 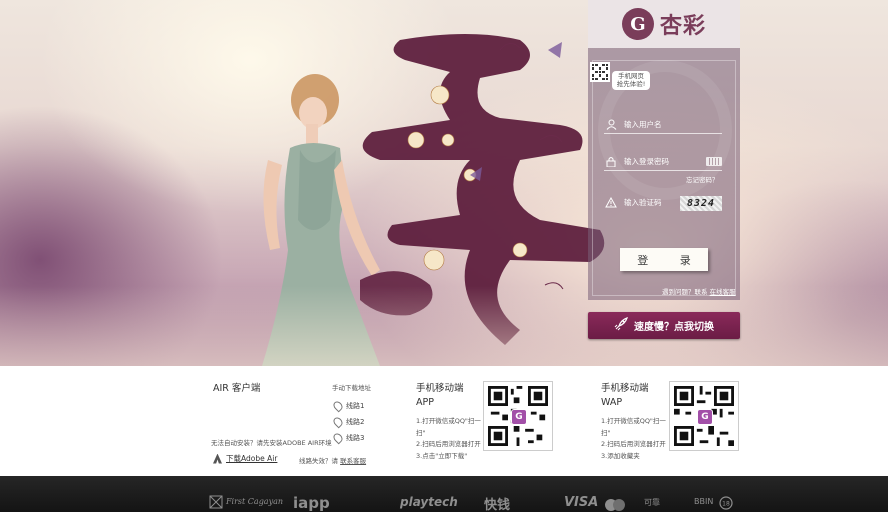 What do you see at coordinates (682, 26) in the screenshot?
I see `logo-text: 杏彩` at bounding box center [682, 26].